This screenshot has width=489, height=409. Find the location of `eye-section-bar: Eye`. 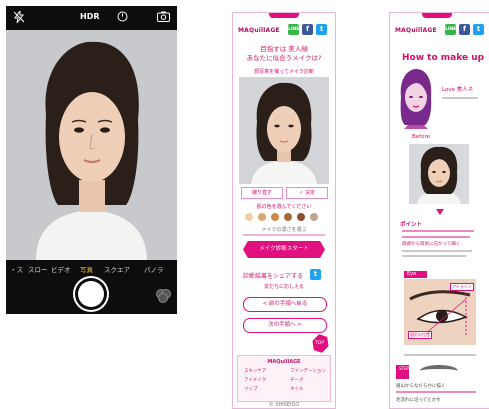

eye-section-bar: Eye is located at coordinates (415, 274).